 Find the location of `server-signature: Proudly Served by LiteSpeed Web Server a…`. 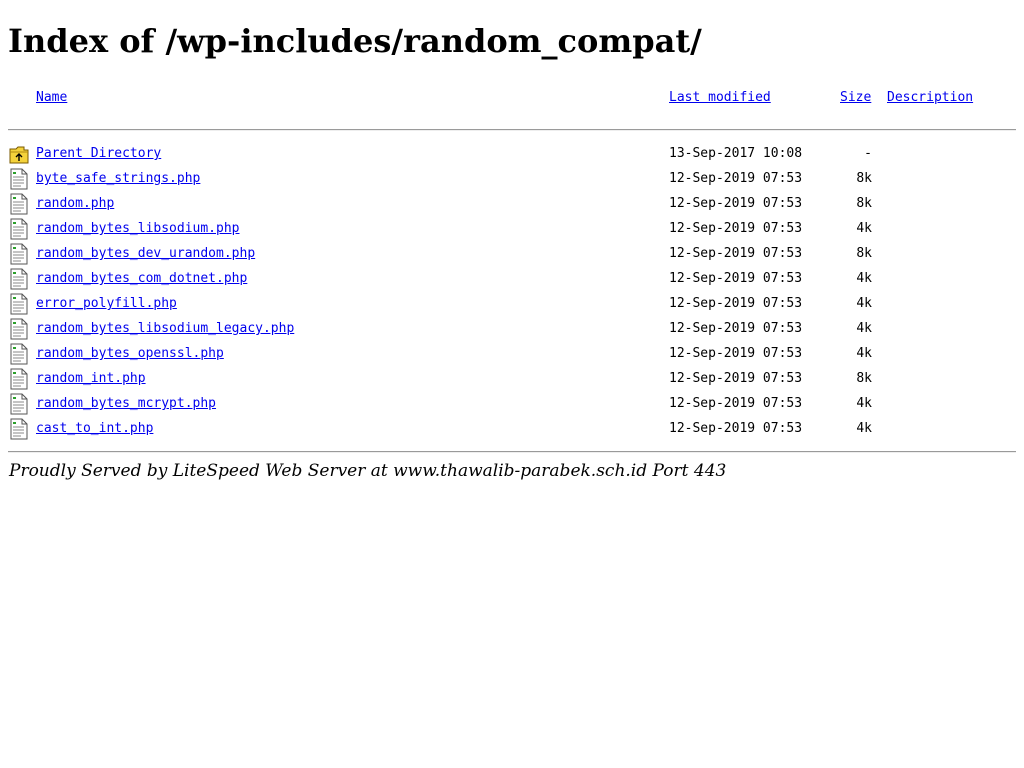

server-signature: Proudly Served by LiteSpeed Web Server a… is located at coordinates (368, 471).